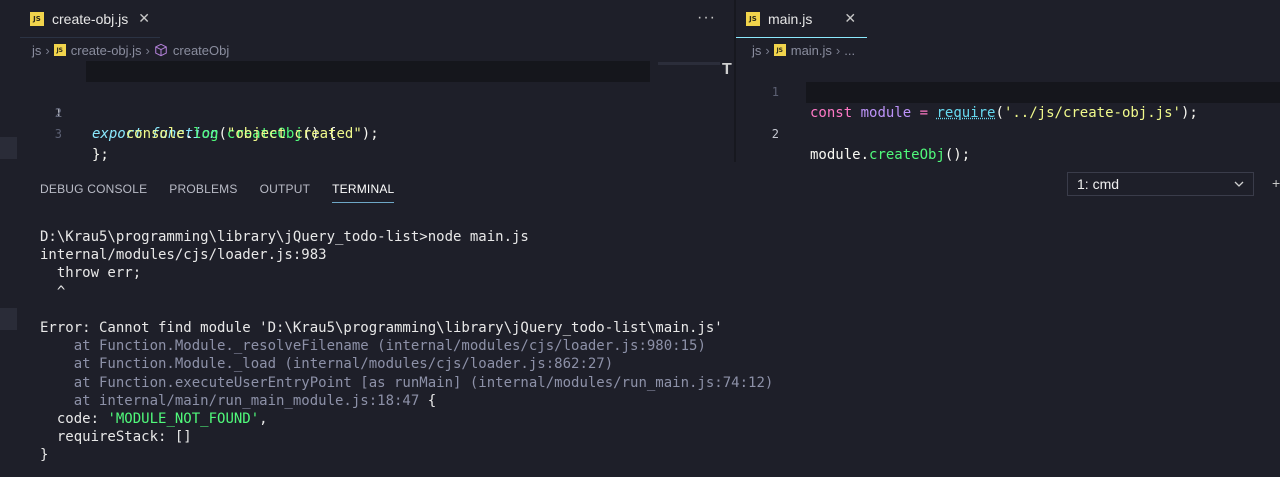  What do you see at coordinates (183, 255) in the screenshot?
I see `terminal-line: internal/modules/cjs/loader.js:983` at bounding box center [183, 255].